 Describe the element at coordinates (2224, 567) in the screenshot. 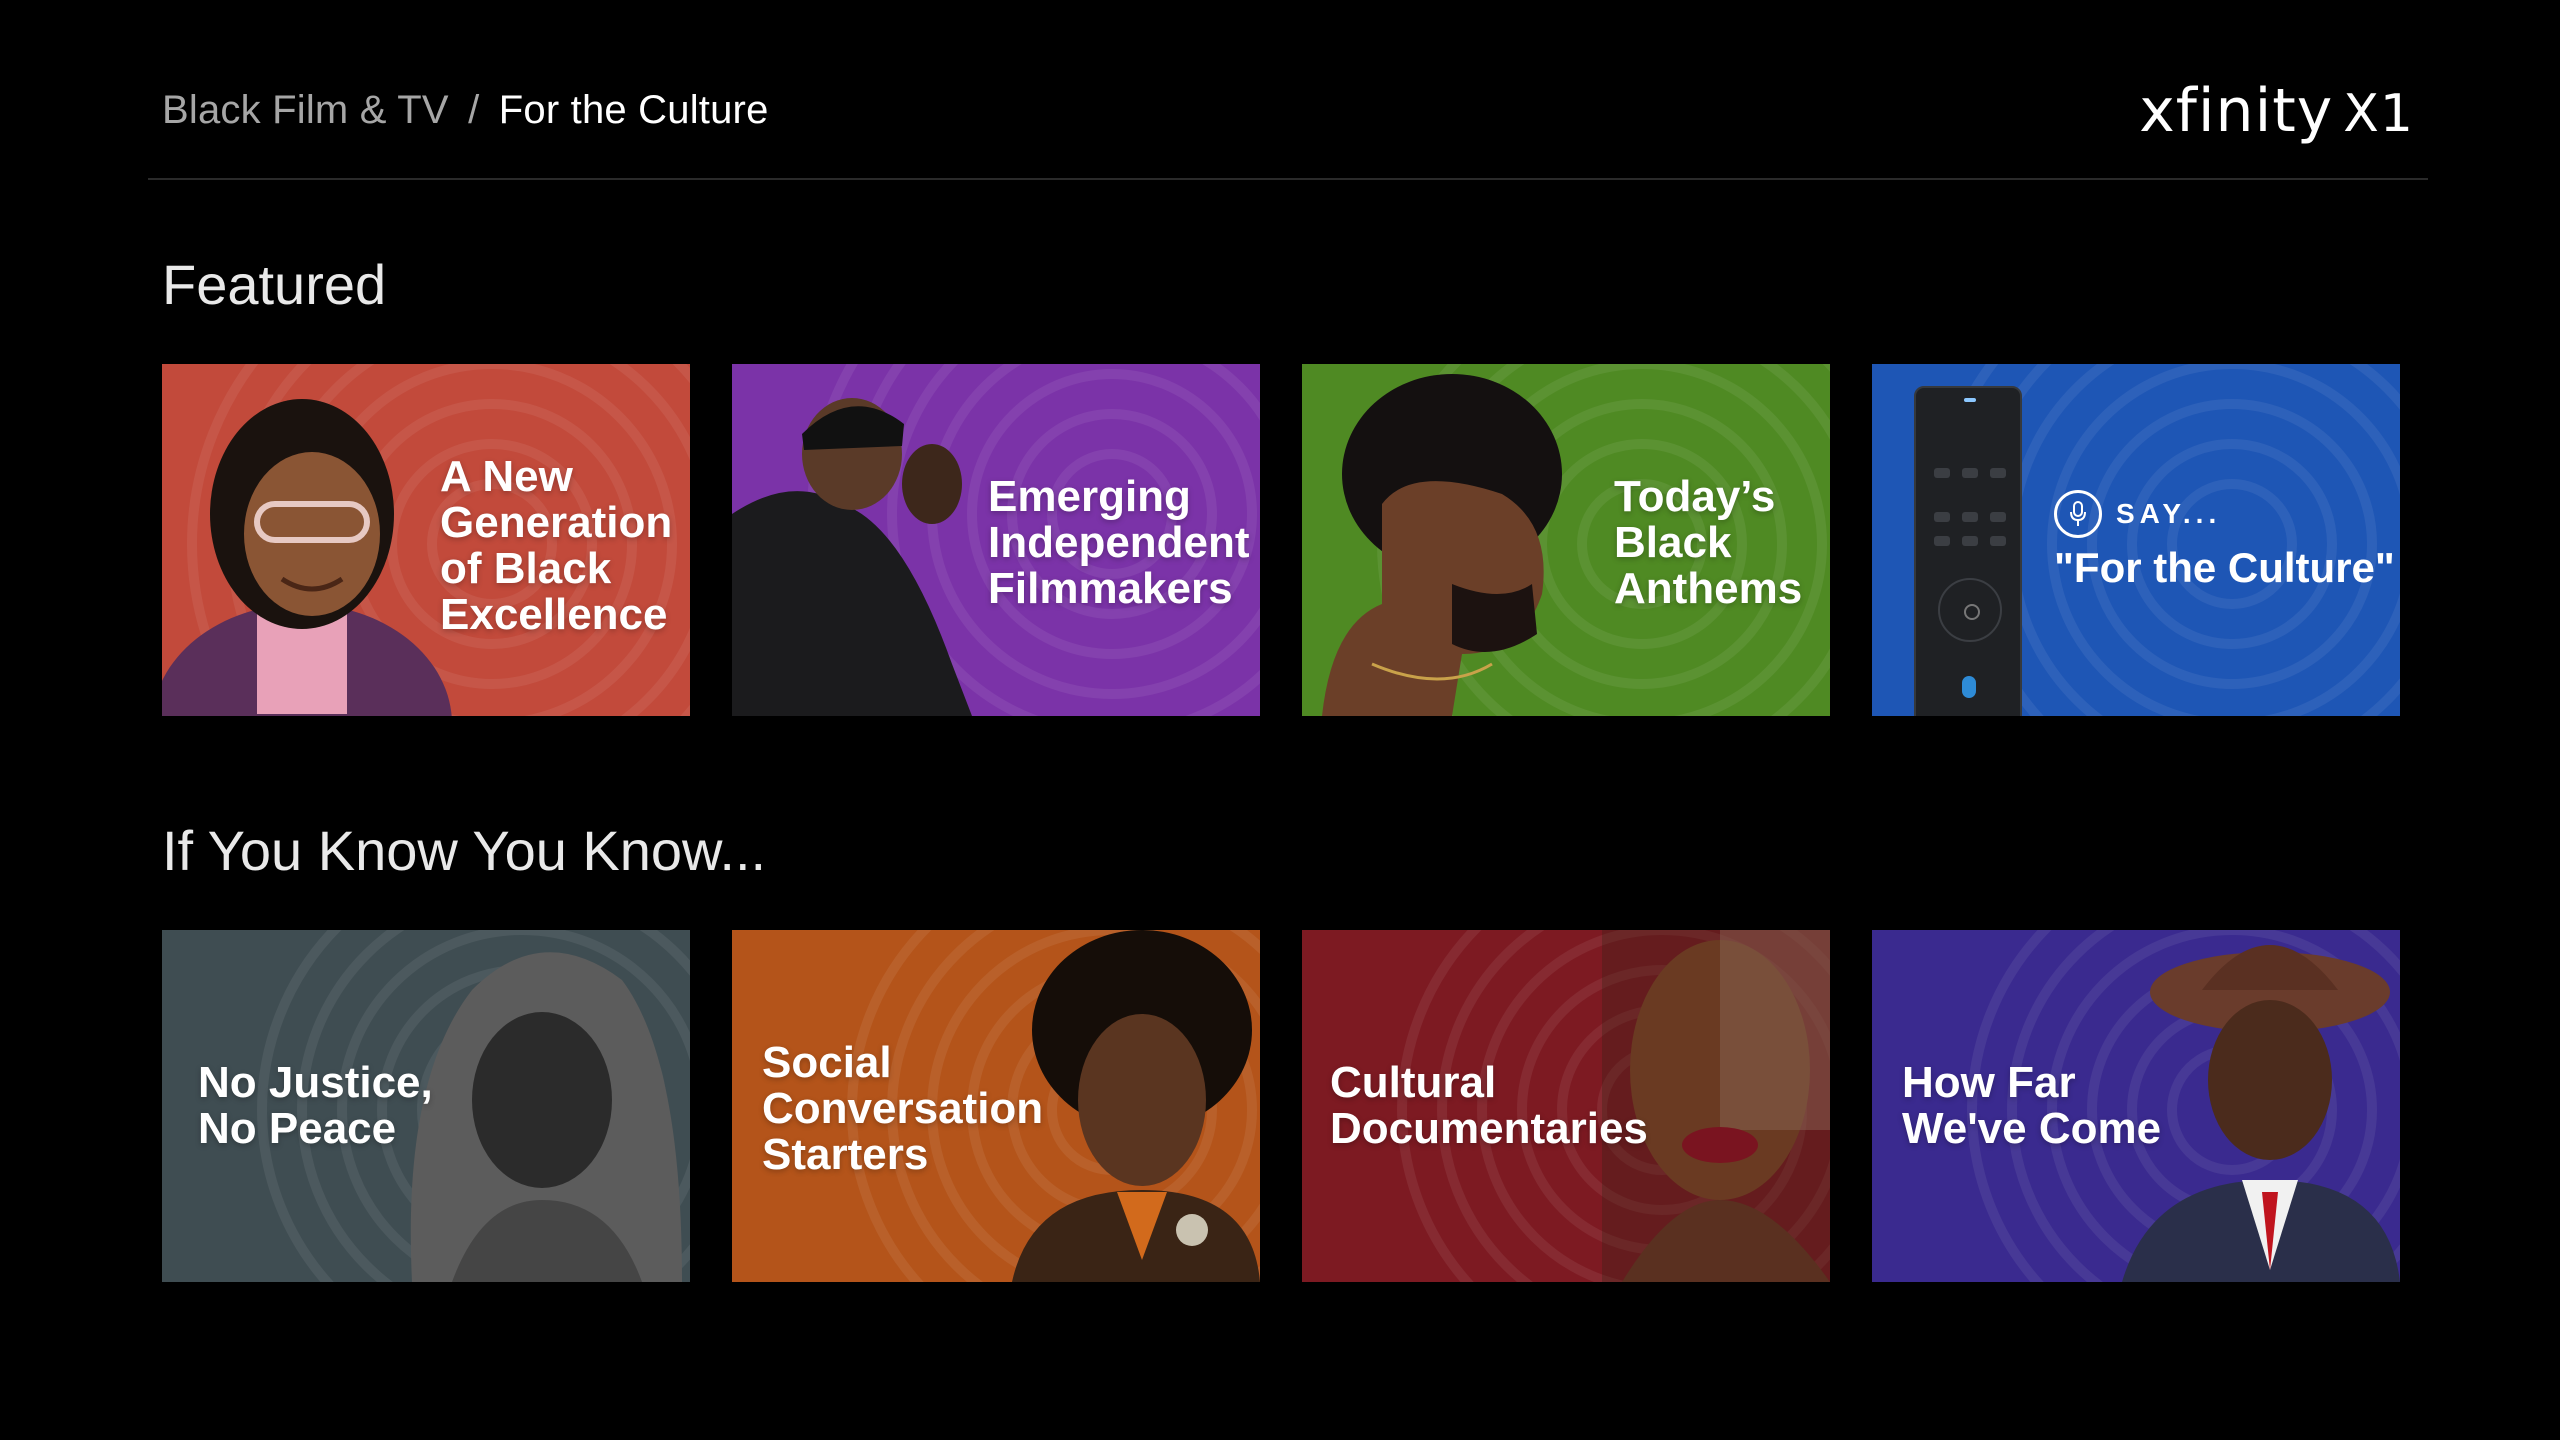

I see `voice-phrase: "For the Culture"` at that location.